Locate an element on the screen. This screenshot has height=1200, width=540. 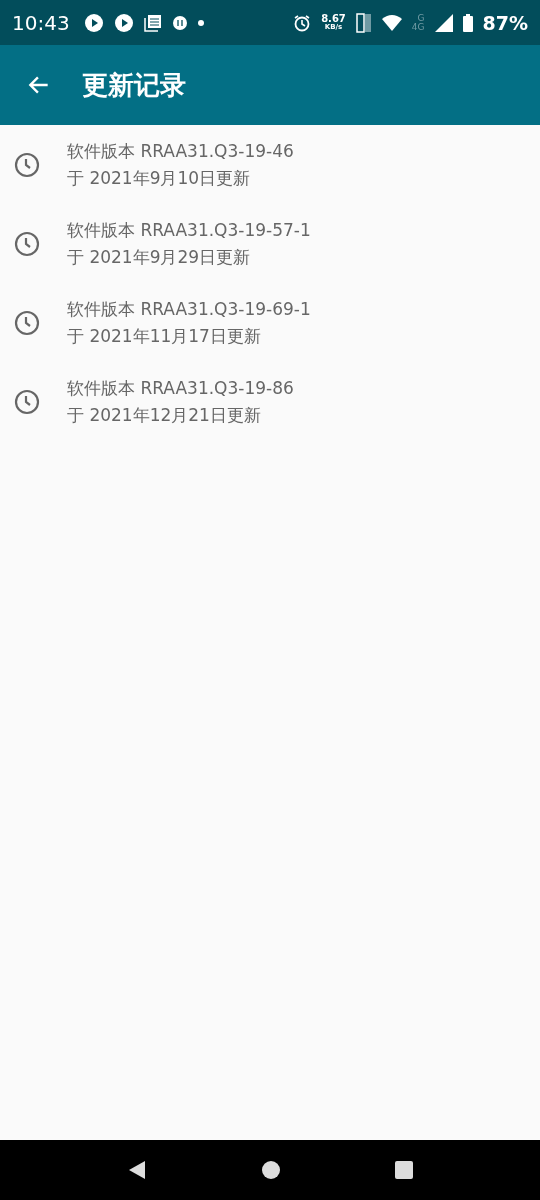
screen-title: 更新记录 is located at coordinates (134, 85).